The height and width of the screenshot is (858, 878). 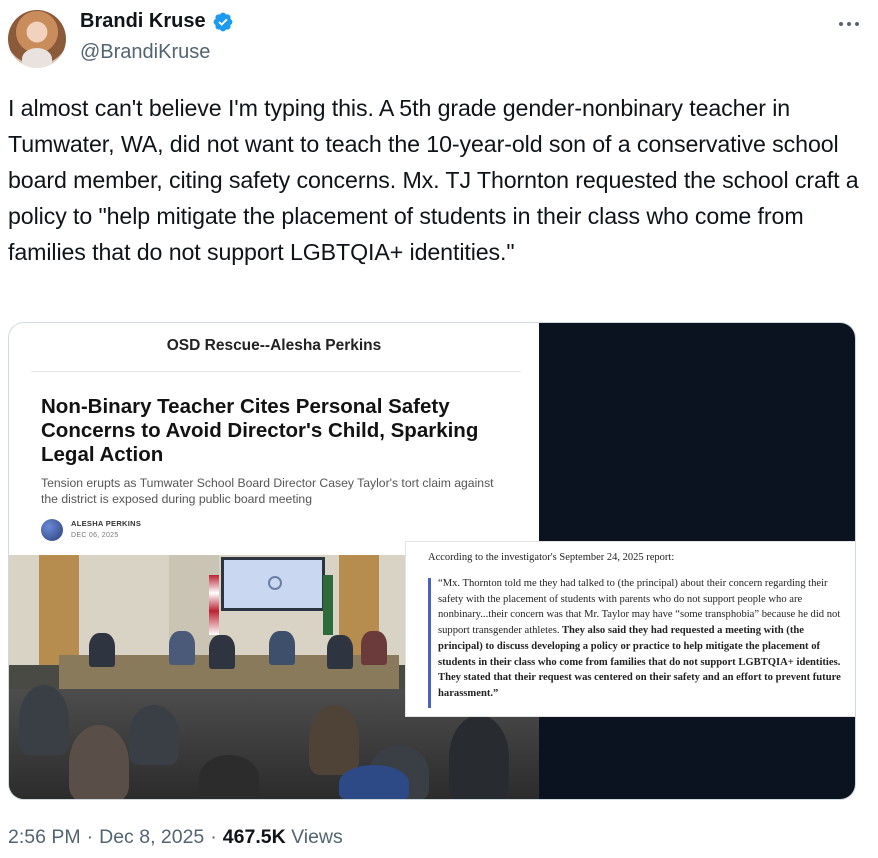 What do you see at coordinates (106, 523) in the screenshot?
I see `article-author-name: ALESHA PERKINS` at bounding box center [106, 523].